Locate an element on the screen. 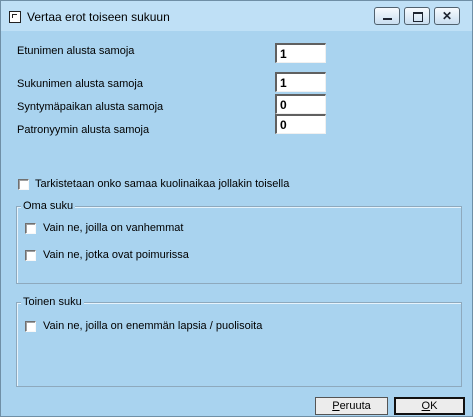  other-family-legend: Toinen suku is located at coordinates (52, 302).